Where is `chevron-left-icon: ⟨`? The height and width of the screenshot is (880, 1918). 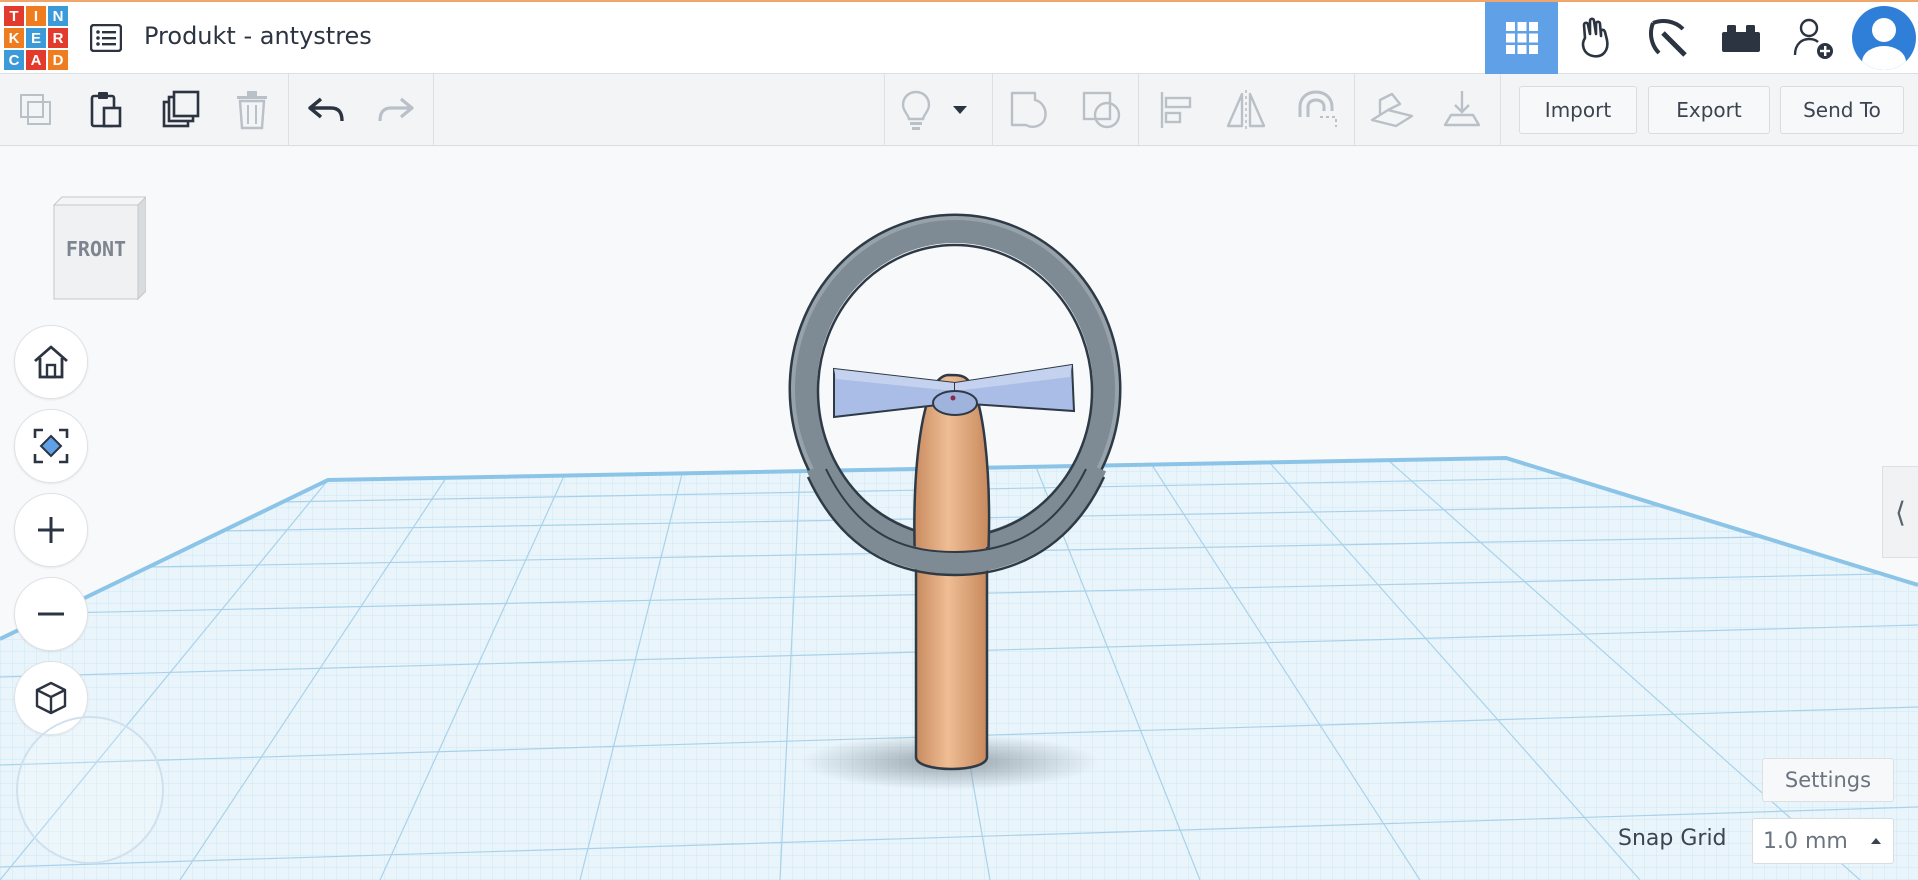 chevron-left-icon: ⟨ is located at coordinates (1900, 512).